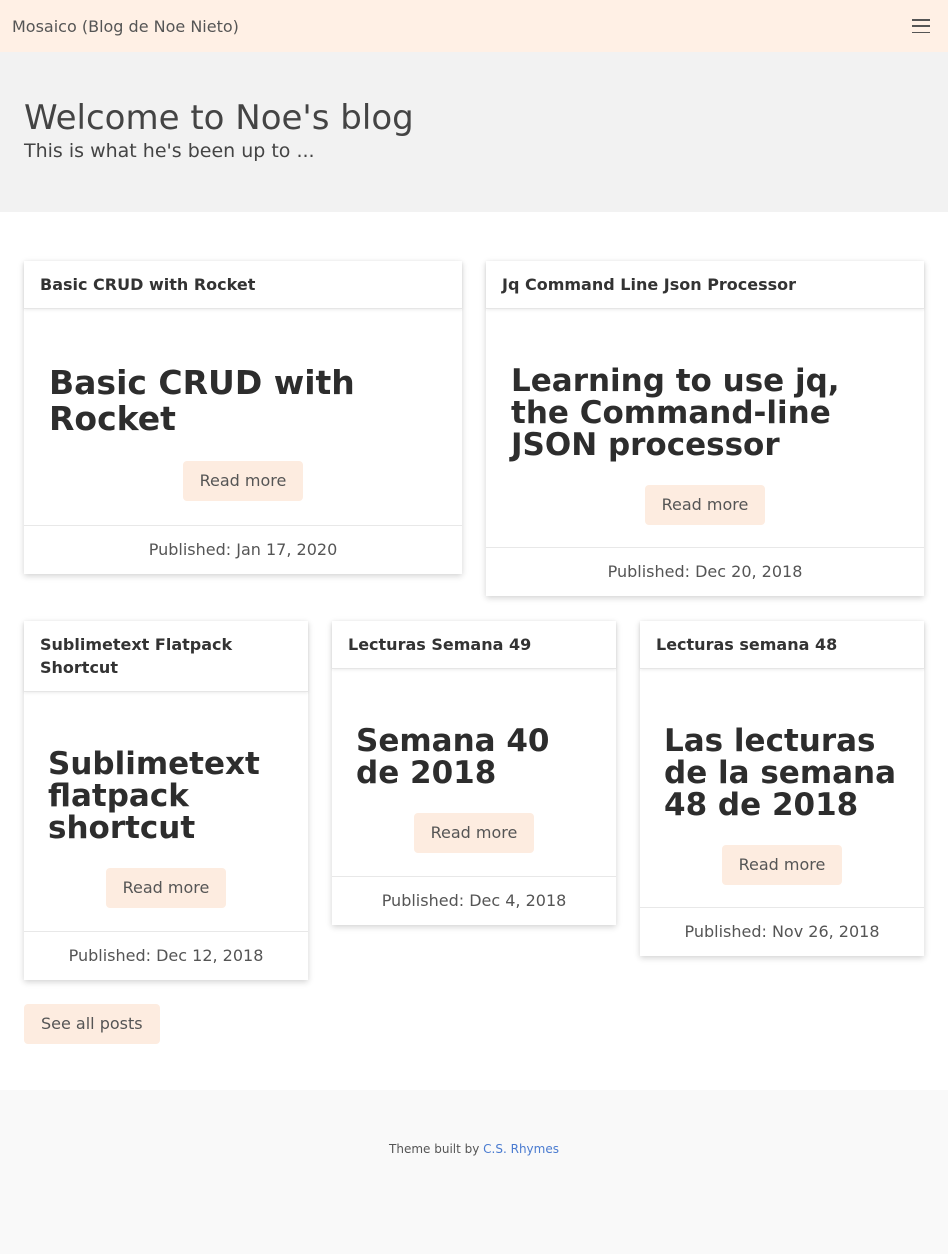 The image size is (948, 1254). I want to click on post-published-date: Published: Nov 26, 2018, so click(782, 931).